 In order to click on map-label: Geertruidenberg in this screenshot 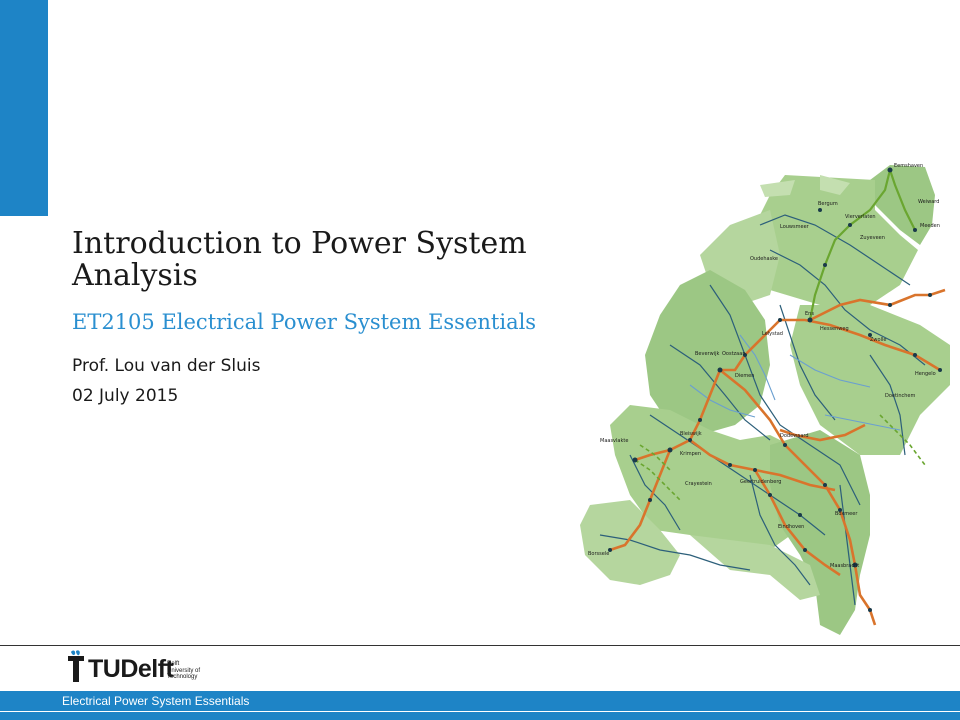, I will do `click(760, 482)`.